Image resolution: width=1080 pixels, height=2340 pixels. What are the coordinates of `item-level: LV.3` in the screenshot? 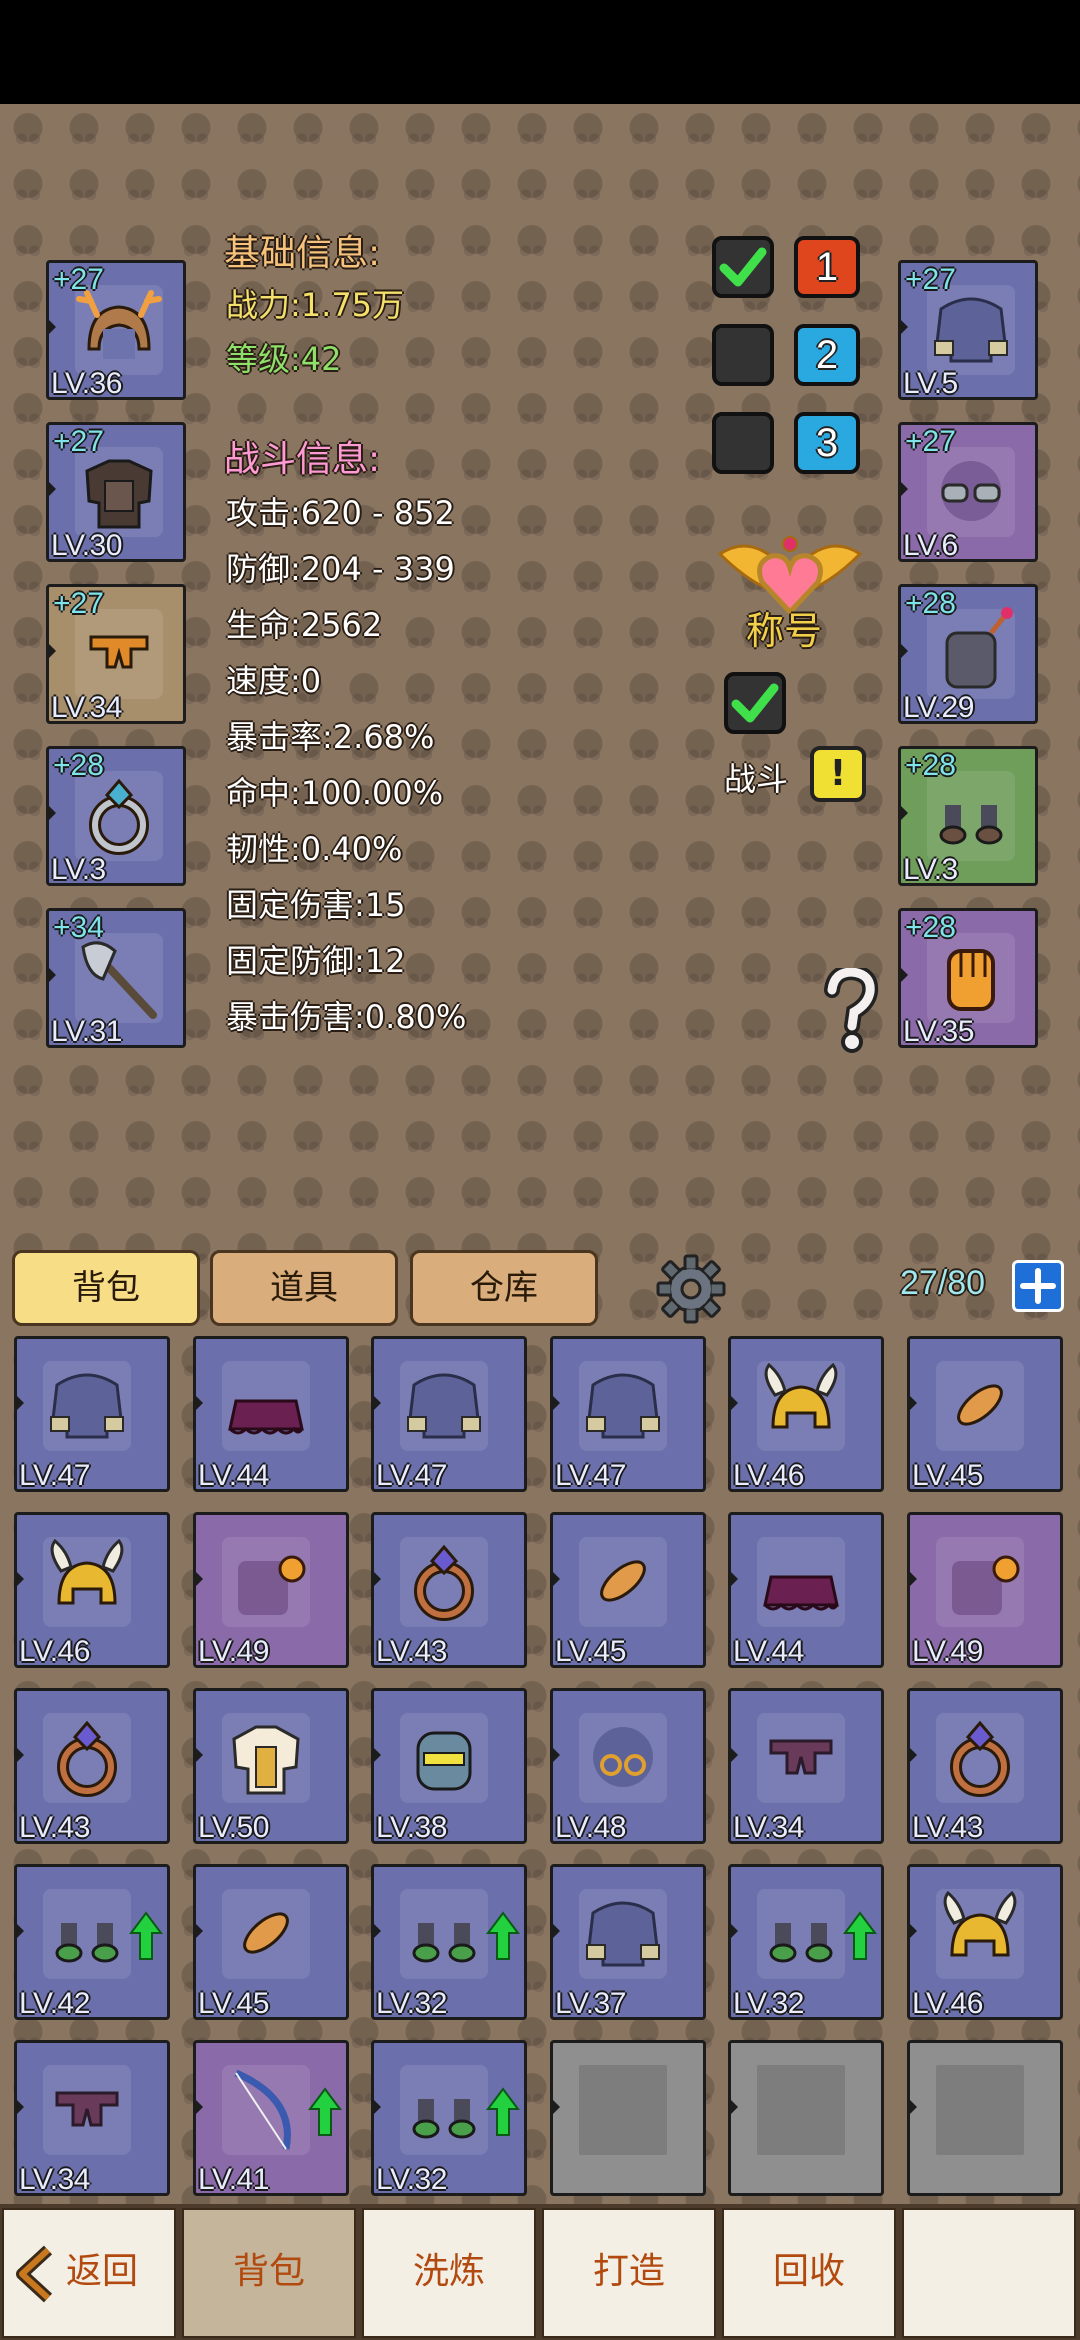 It's located at (78, 869).